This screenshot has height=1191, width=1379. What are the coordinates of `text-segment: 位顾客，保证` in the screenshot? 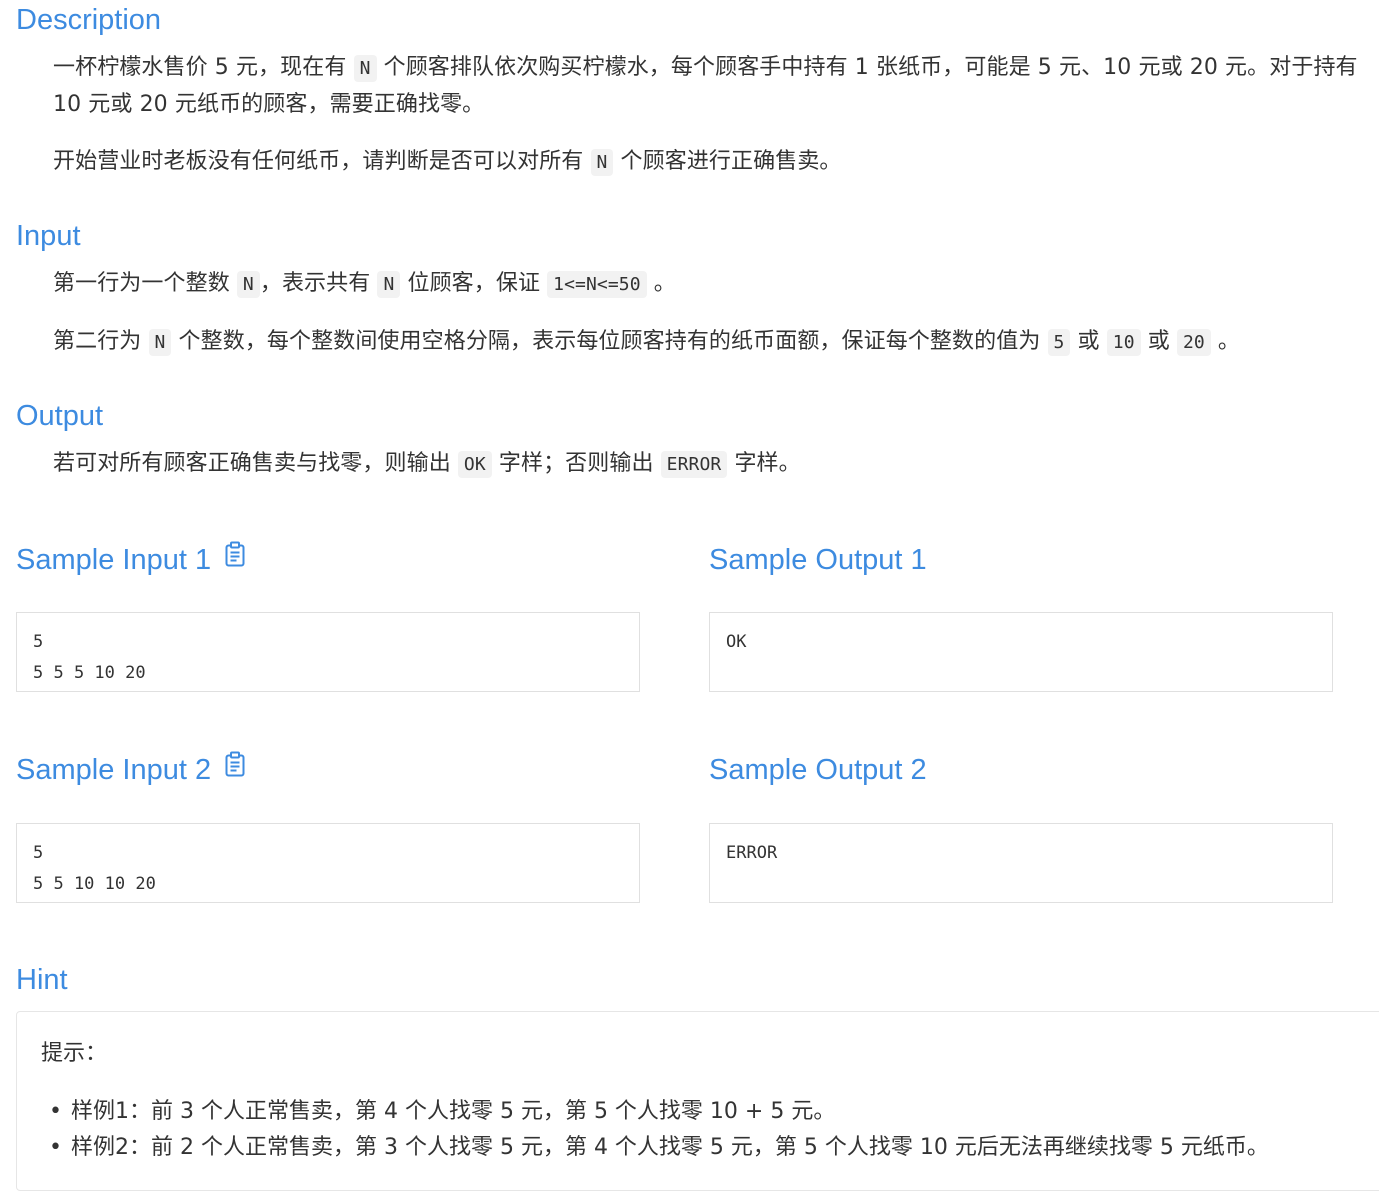 It's located at (474, 283).